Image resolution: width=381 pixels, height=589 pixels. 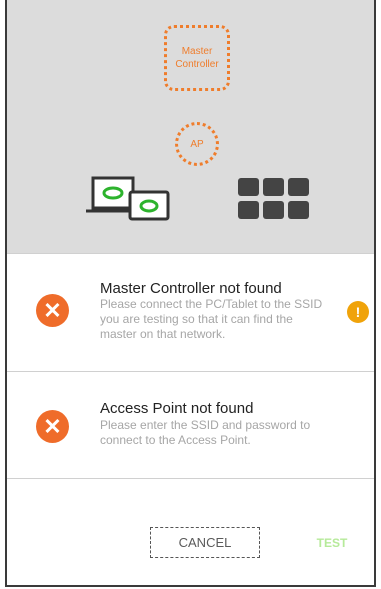 I want to click on warning-exclamation-icon: !, so click(x=358, y=312).